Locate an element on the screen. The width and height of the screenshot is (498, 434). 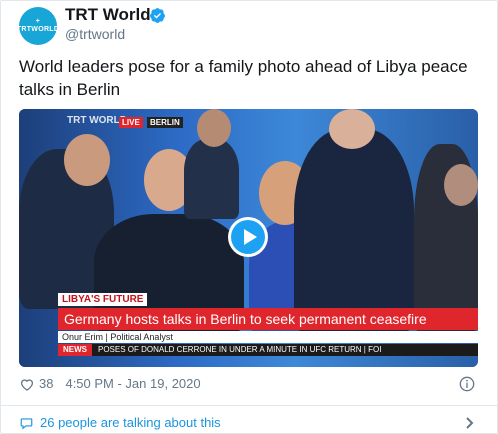
tweet-timestamp: 4:50 PM - Jan 19, 2020 is located at coordinates (132, 383).